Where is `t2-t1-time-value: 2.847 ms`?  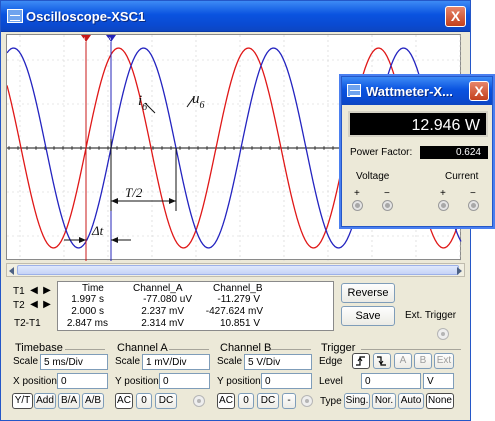
t2-t1-time-value: 2.847 ms is located at coordinates (87, 323).